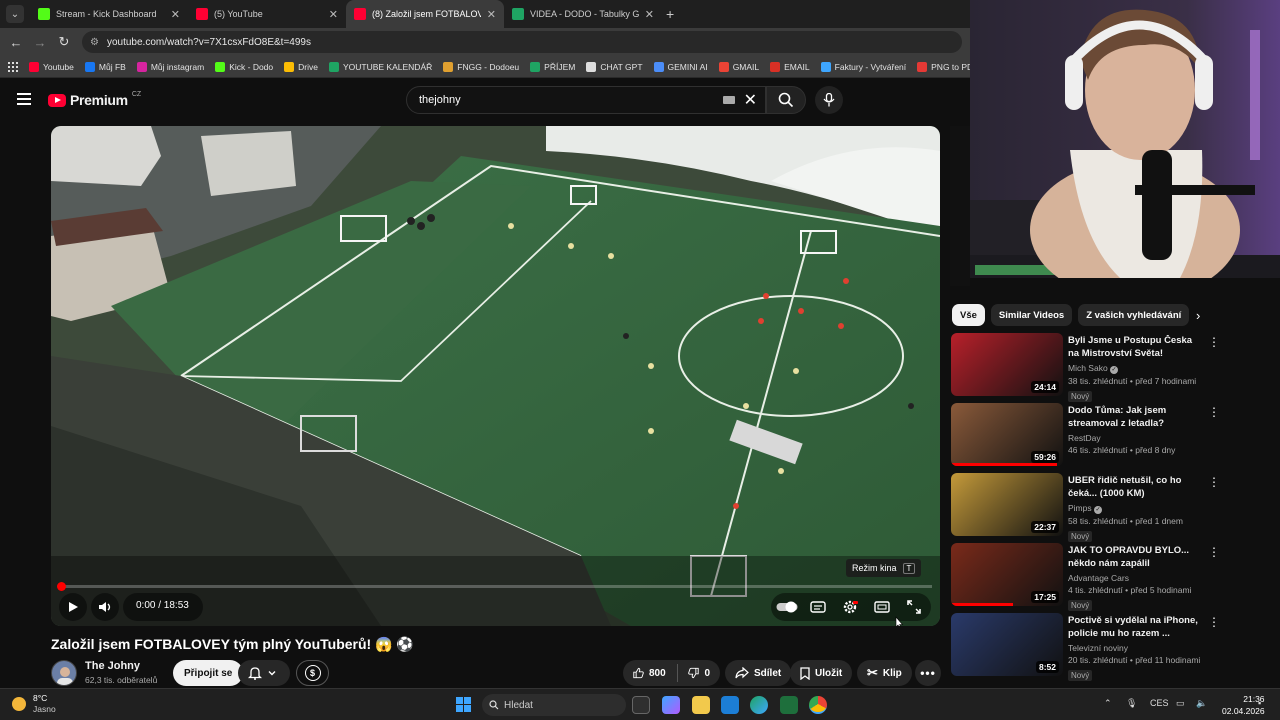 The width and height of the screenshot is (1280, 720). I want to click on bookmark-item: PŘÍJEM, so click(552, 66).